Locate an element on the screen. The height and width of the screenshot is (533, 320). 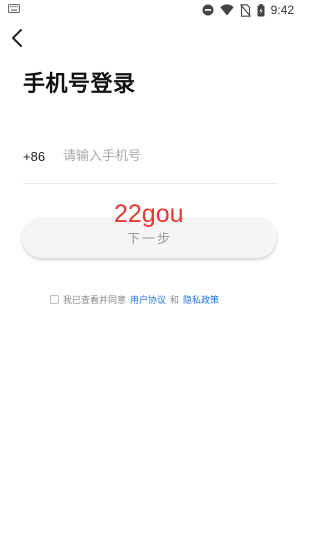
status-bar: 9:42 is located at coordinates (150, 10).